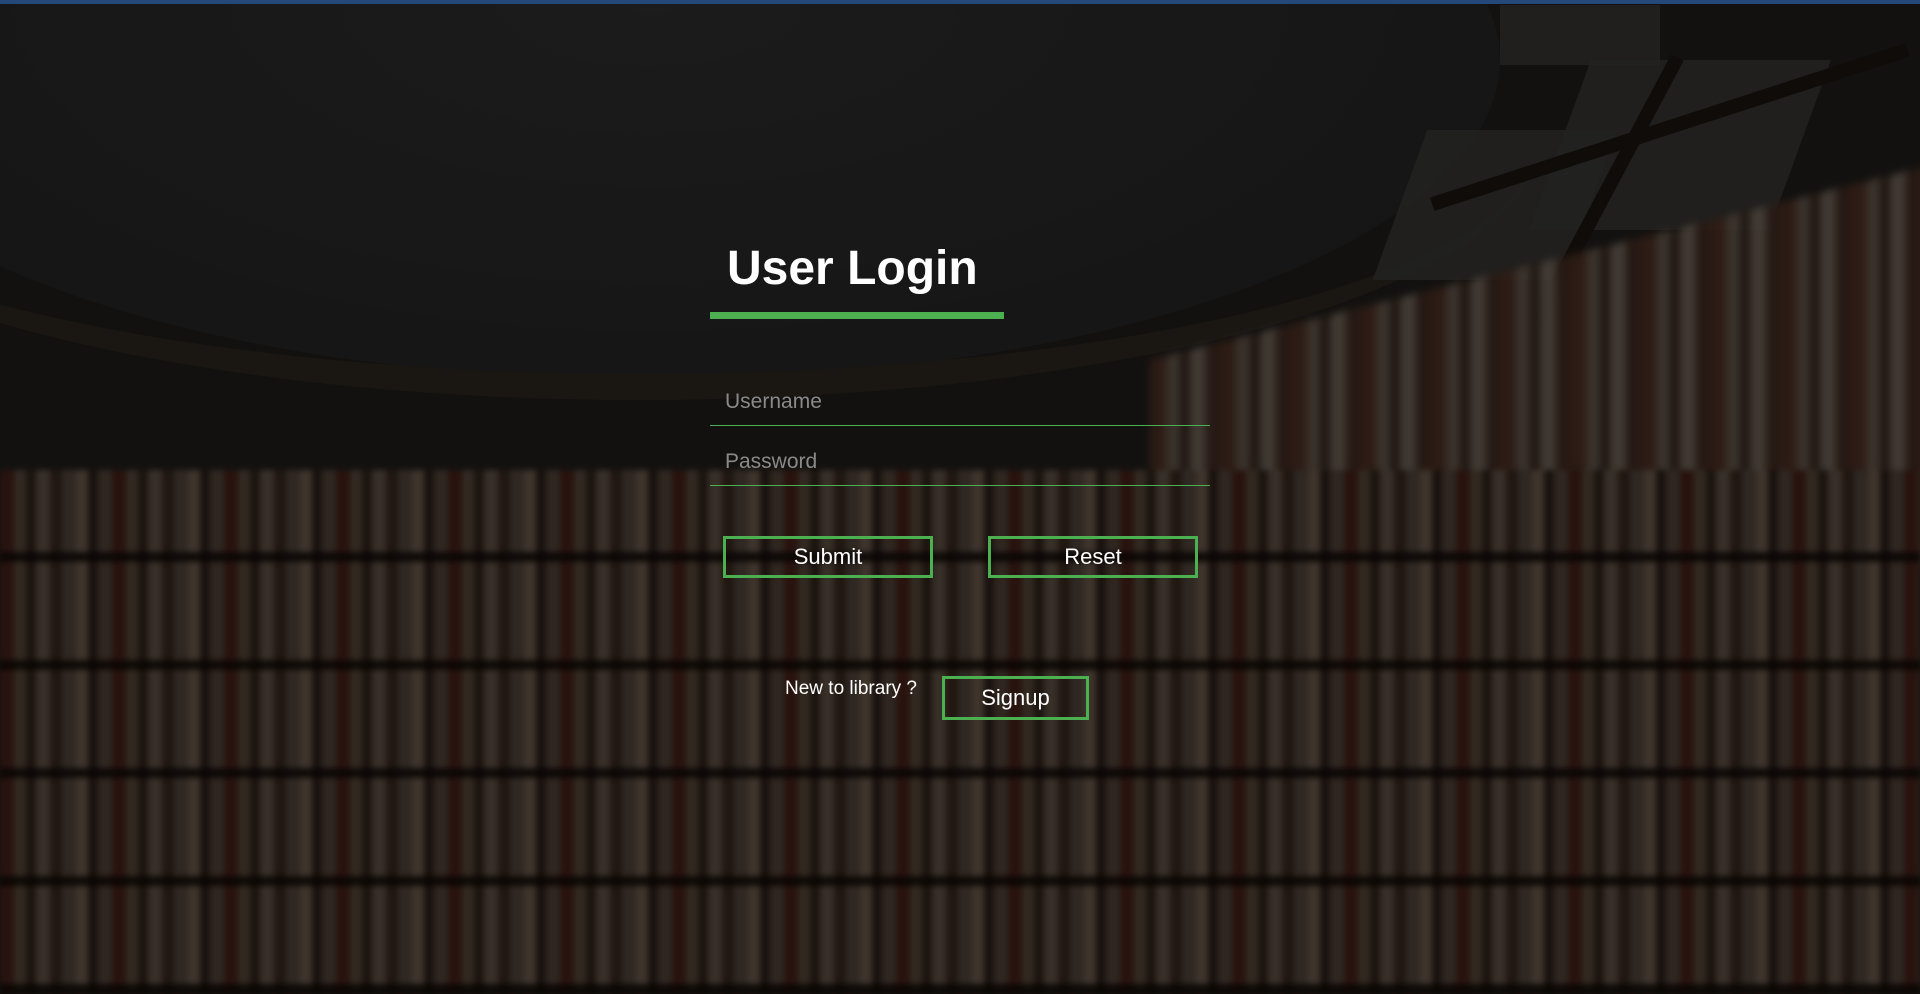 The height and width of the screenshot is (994, 1920). What do you see at coordinates (851, 688) in the screenshot?
I see `signup-prompt: New to library ?` at bounding box center [851, 688].